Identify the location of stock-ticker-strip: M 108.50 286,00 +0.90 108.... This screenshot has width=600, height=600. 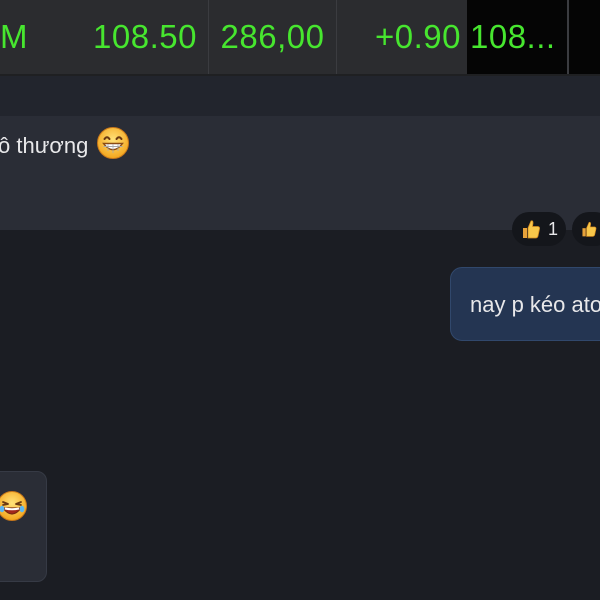
(300, 38).